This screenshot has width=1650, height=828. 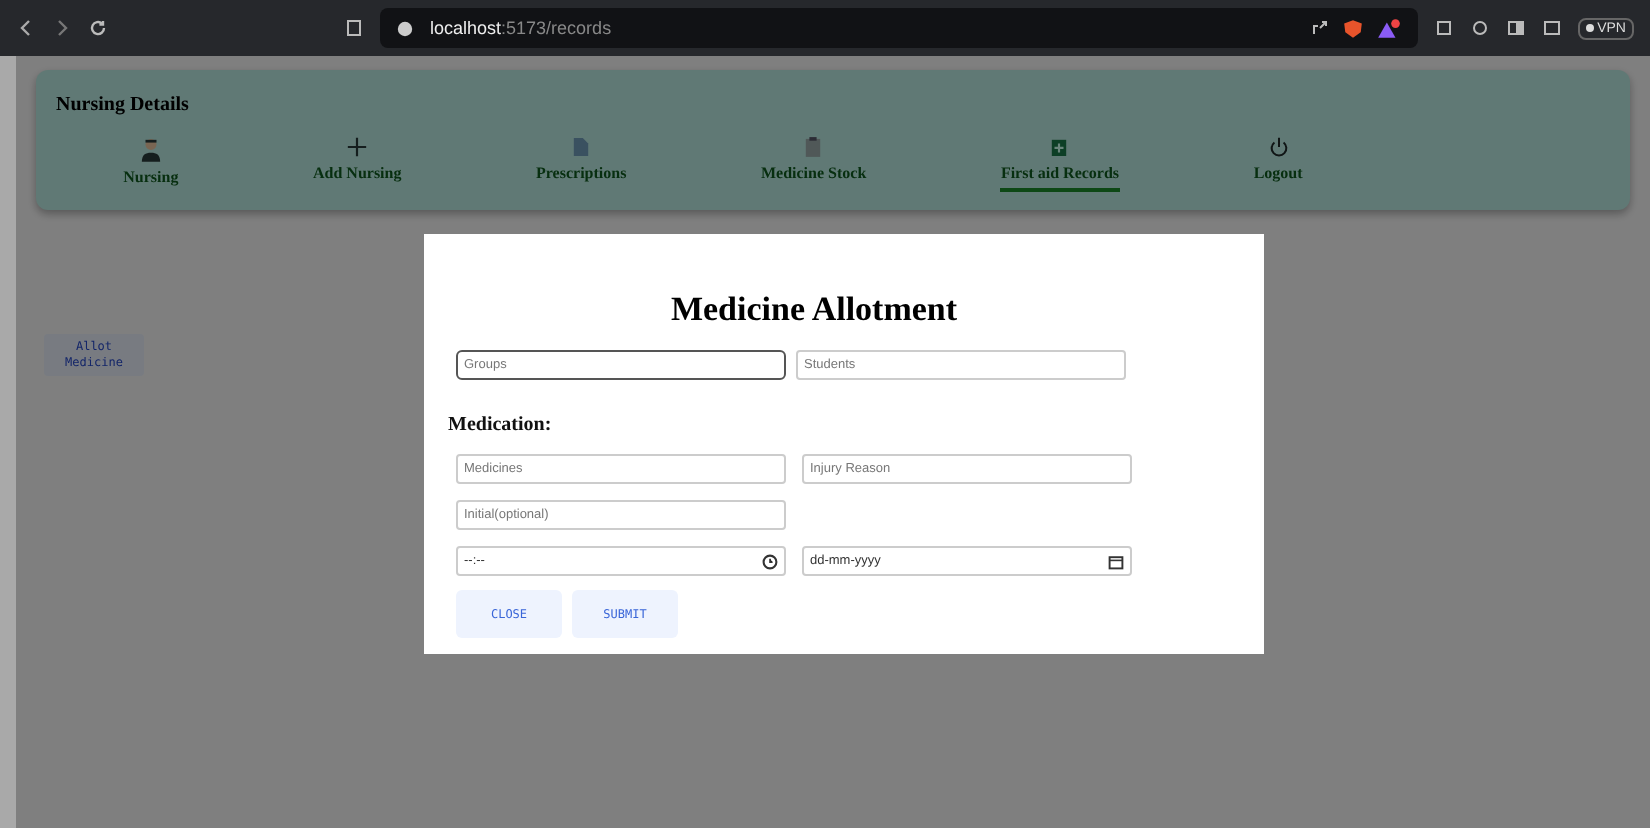 What do you see at coordinates (1479, 28) in the screenshot?
I see `wallet-icon` at bounding box center [1479, 28].